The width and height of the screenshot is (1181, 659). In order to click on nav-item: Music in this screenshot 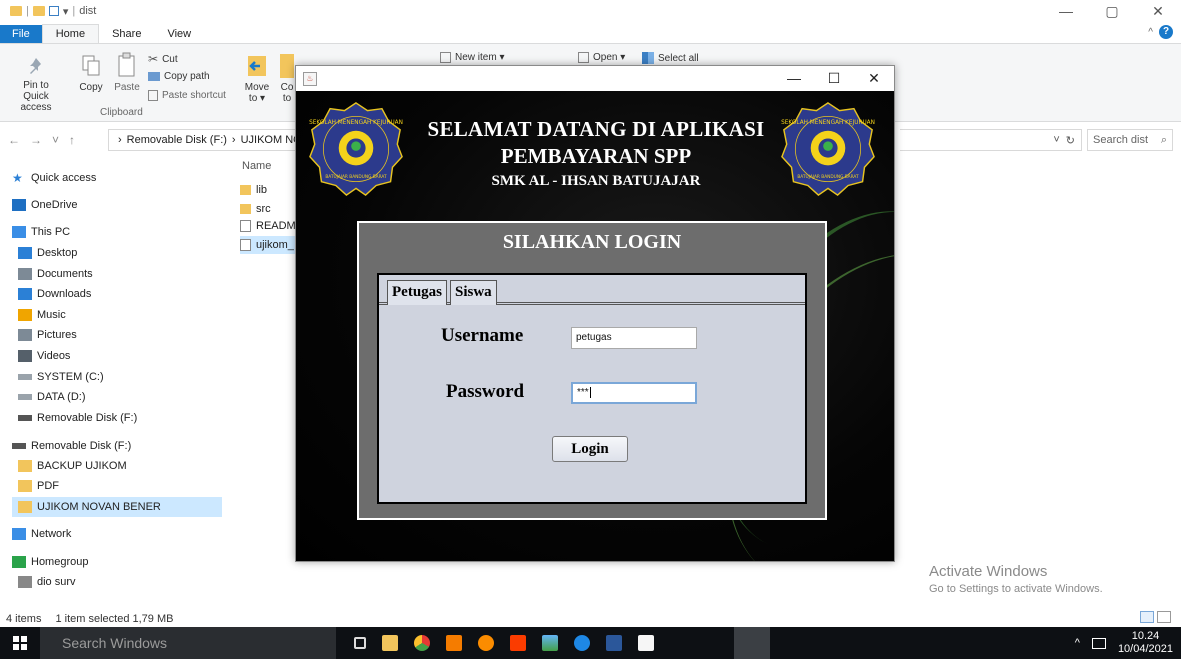, I will do `click(42, 315)`.